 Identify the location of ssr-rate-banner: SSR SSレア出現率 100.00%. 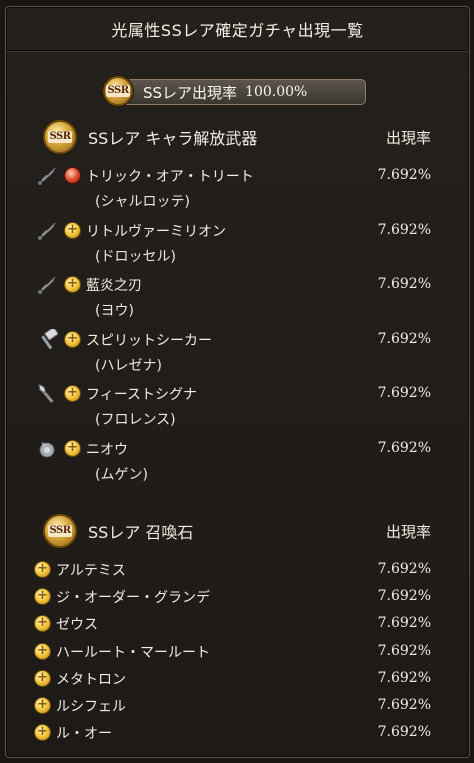
(234, 91).